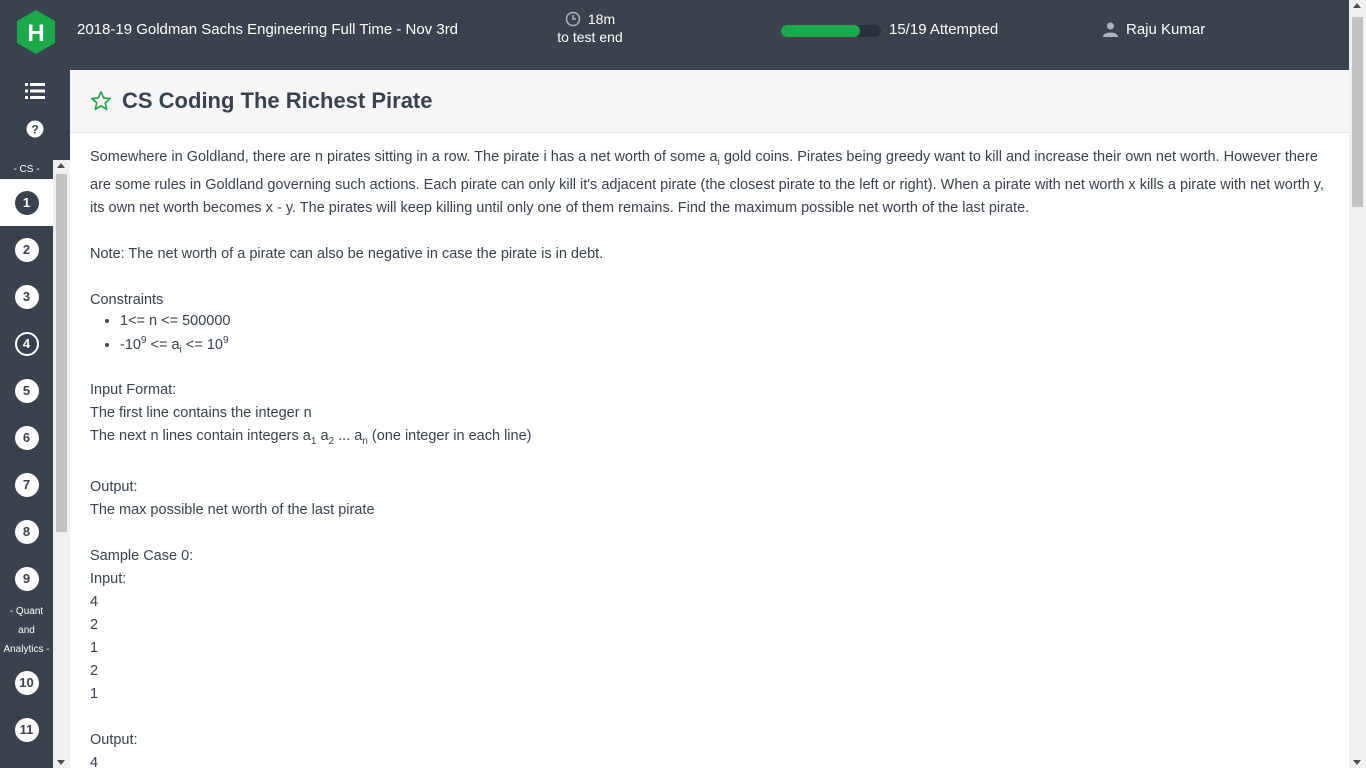 This screenshot has width=1366, height=768. I want to click on hackerrank-logo-icon: H, so click(36, 32).